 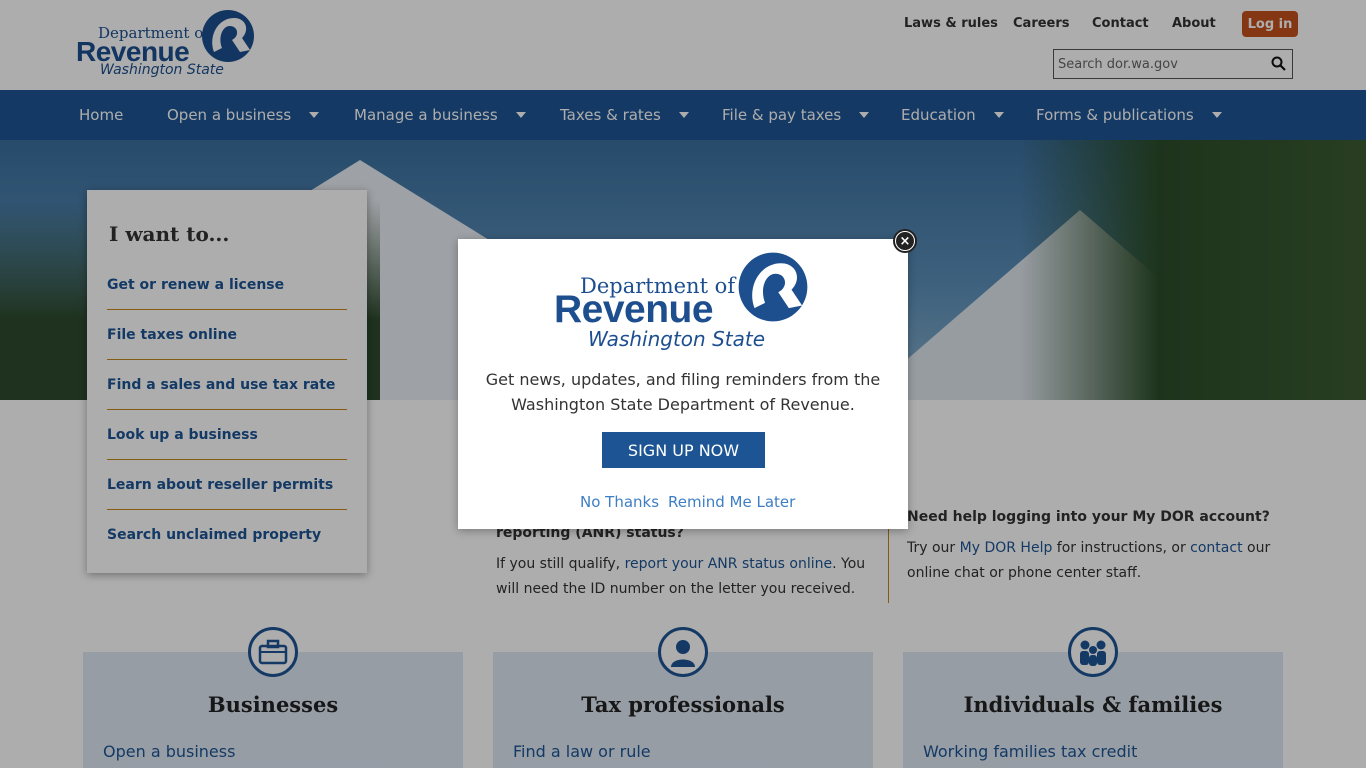 I want to click on close-modal-button: ×, so click(x=905, y=241).